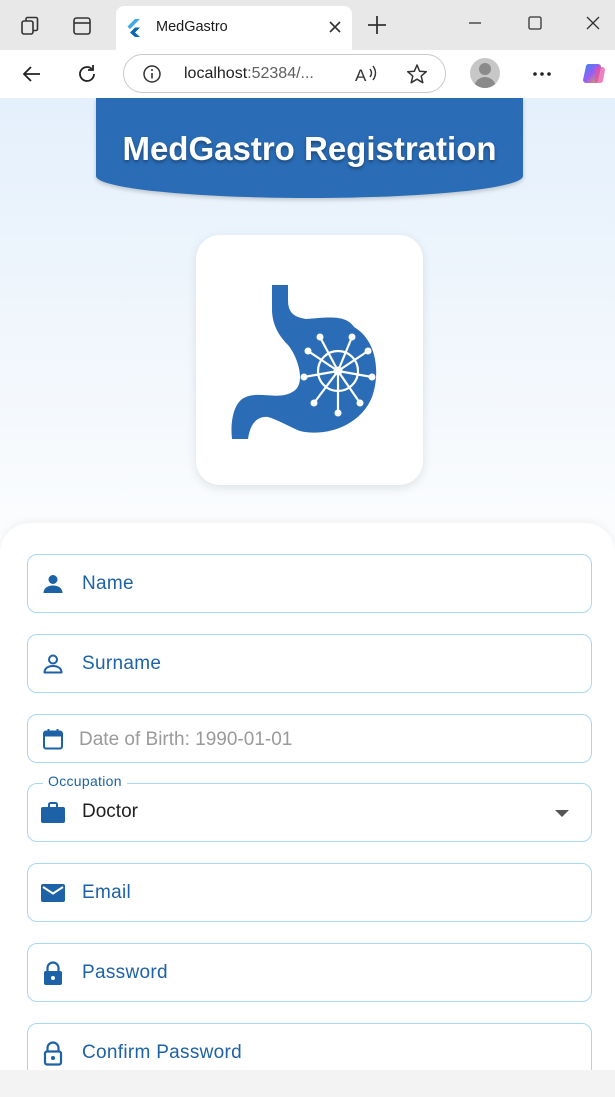 The width and height of the screenshot is (615, 1097). Describe the element at coordinates (361, 75) in the screenshot. I see `svg-text: A` at that location.